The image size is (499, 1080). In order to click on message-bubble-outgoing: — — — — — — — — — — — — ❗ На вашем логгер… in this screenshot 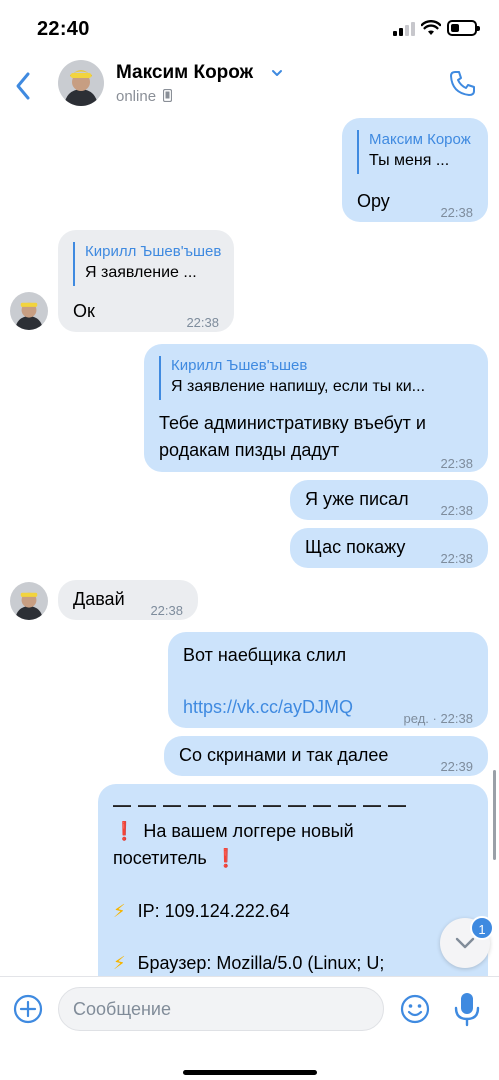, I will do `click(293, 880)`.